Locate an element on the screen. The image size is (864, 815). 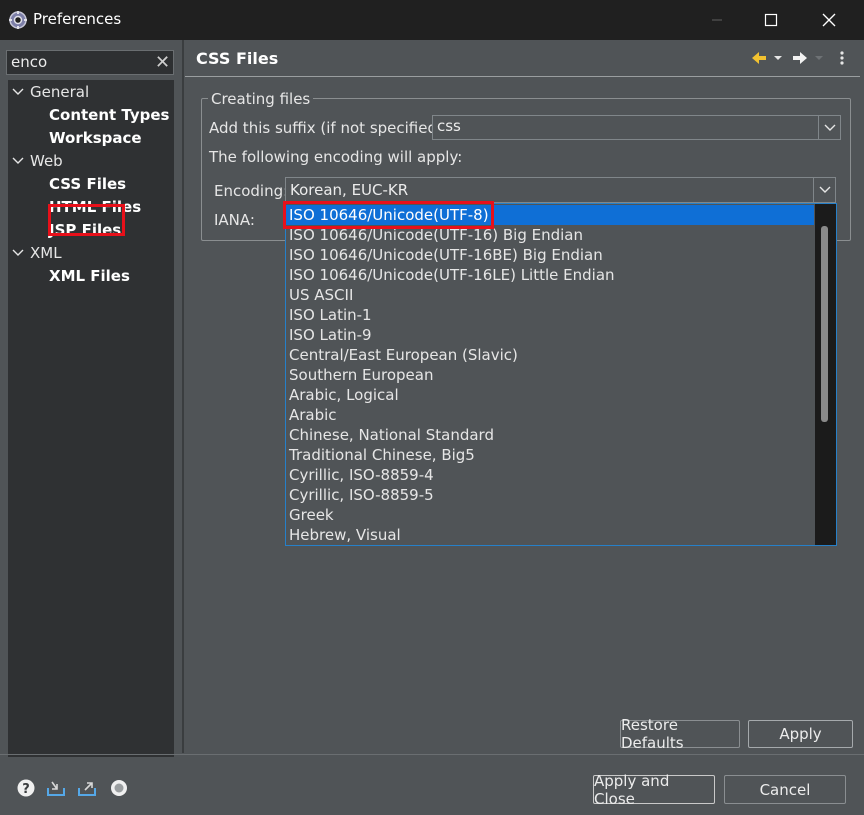
cancel-button: Cancel is located at coordinates (785, 789).